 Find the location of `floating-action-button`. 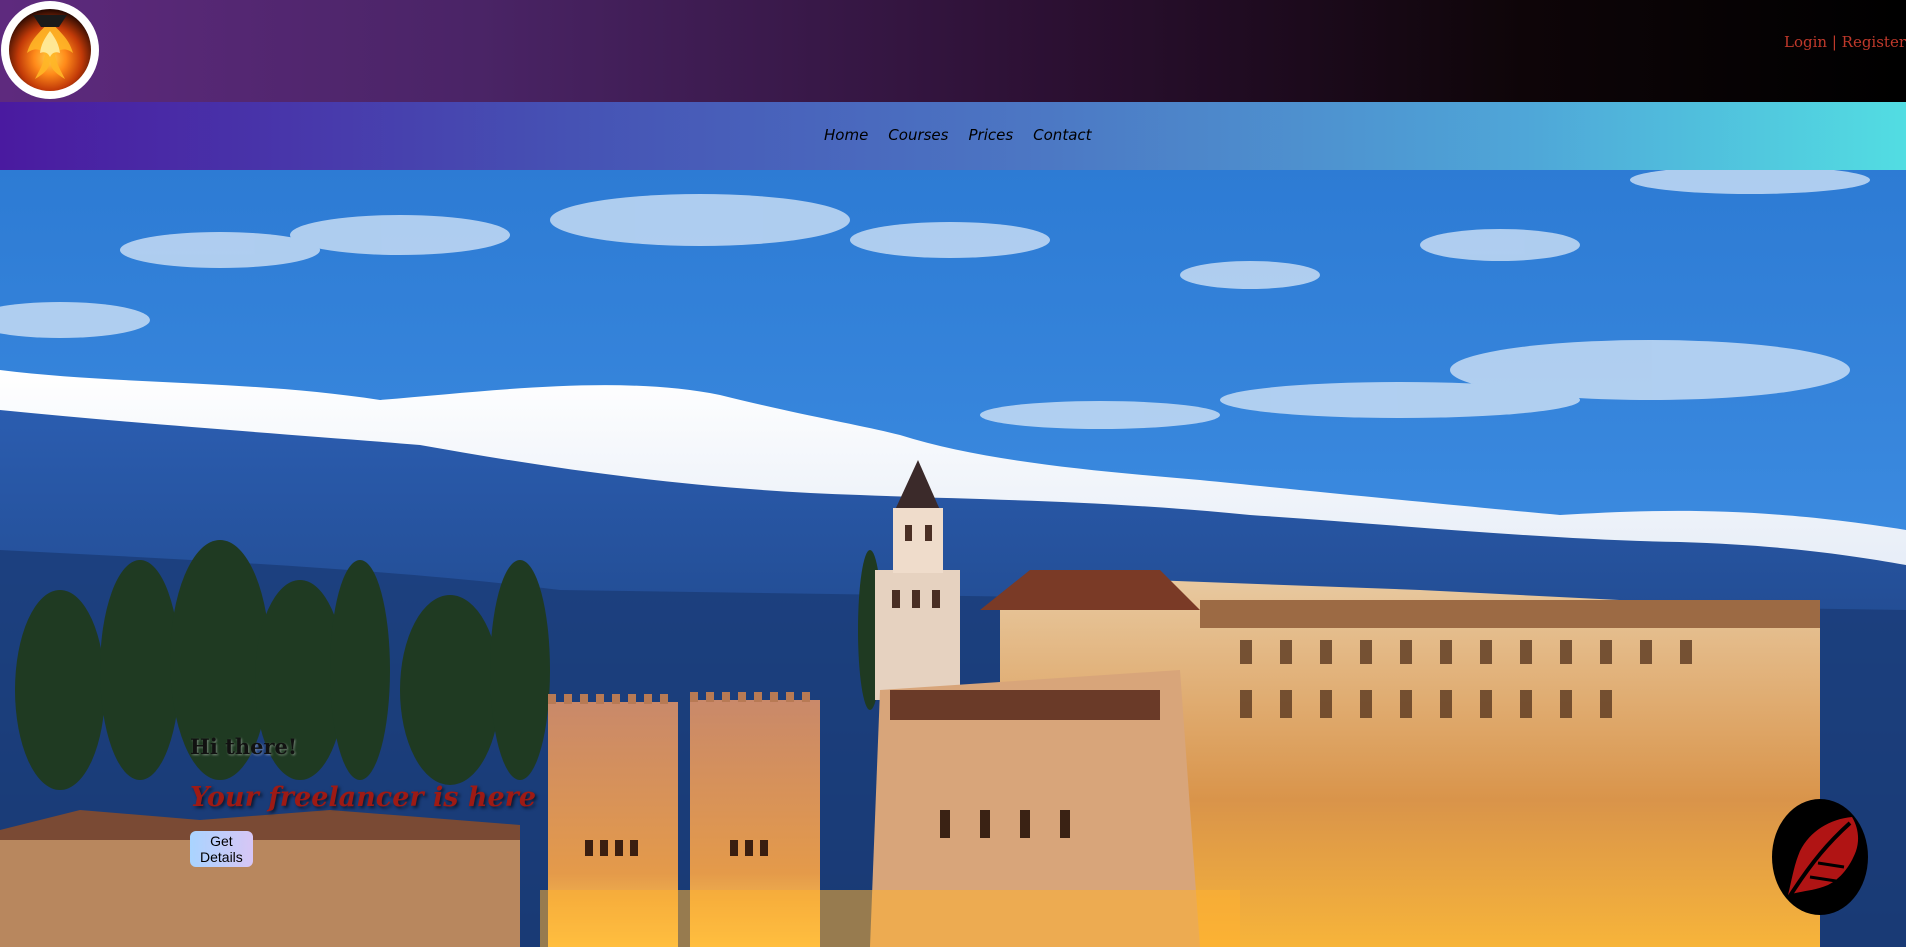

floating-action-button is located at coordinates (1820, 857).